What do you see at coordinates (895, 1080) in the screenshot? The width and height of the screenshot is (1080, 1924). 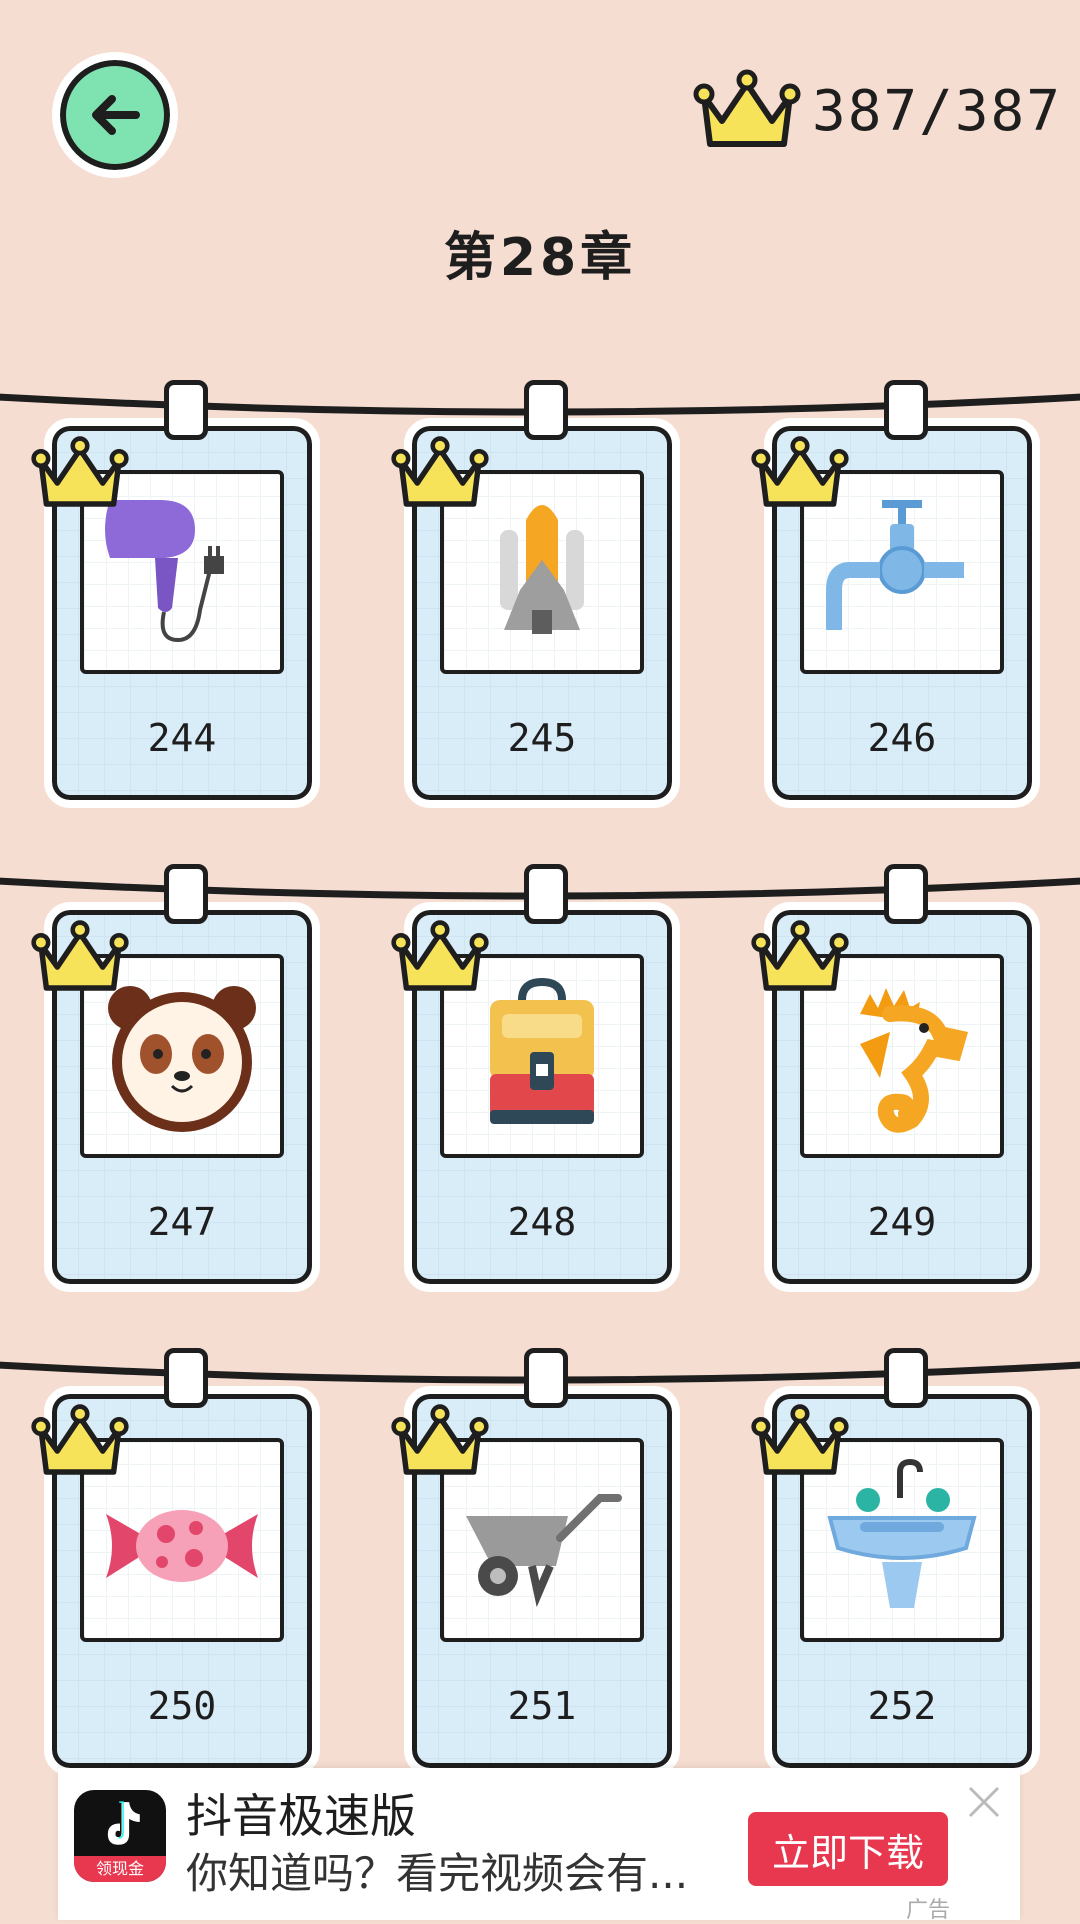 I see `level-card: 249` at bounding box center [895, 1080].